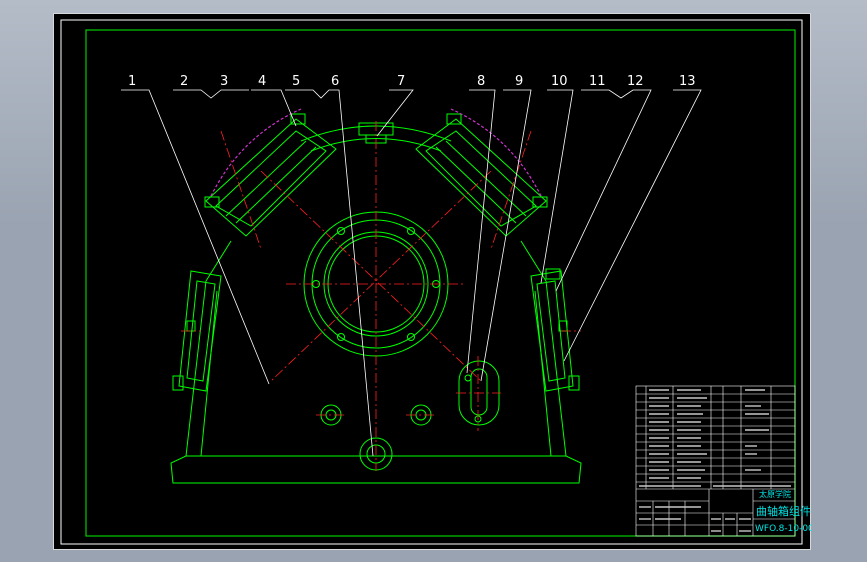 This screenshot has width=867, height=562. Describe the element at coordinates (335, 81) in the screenshot. I see `callout-6: 6` at that location.